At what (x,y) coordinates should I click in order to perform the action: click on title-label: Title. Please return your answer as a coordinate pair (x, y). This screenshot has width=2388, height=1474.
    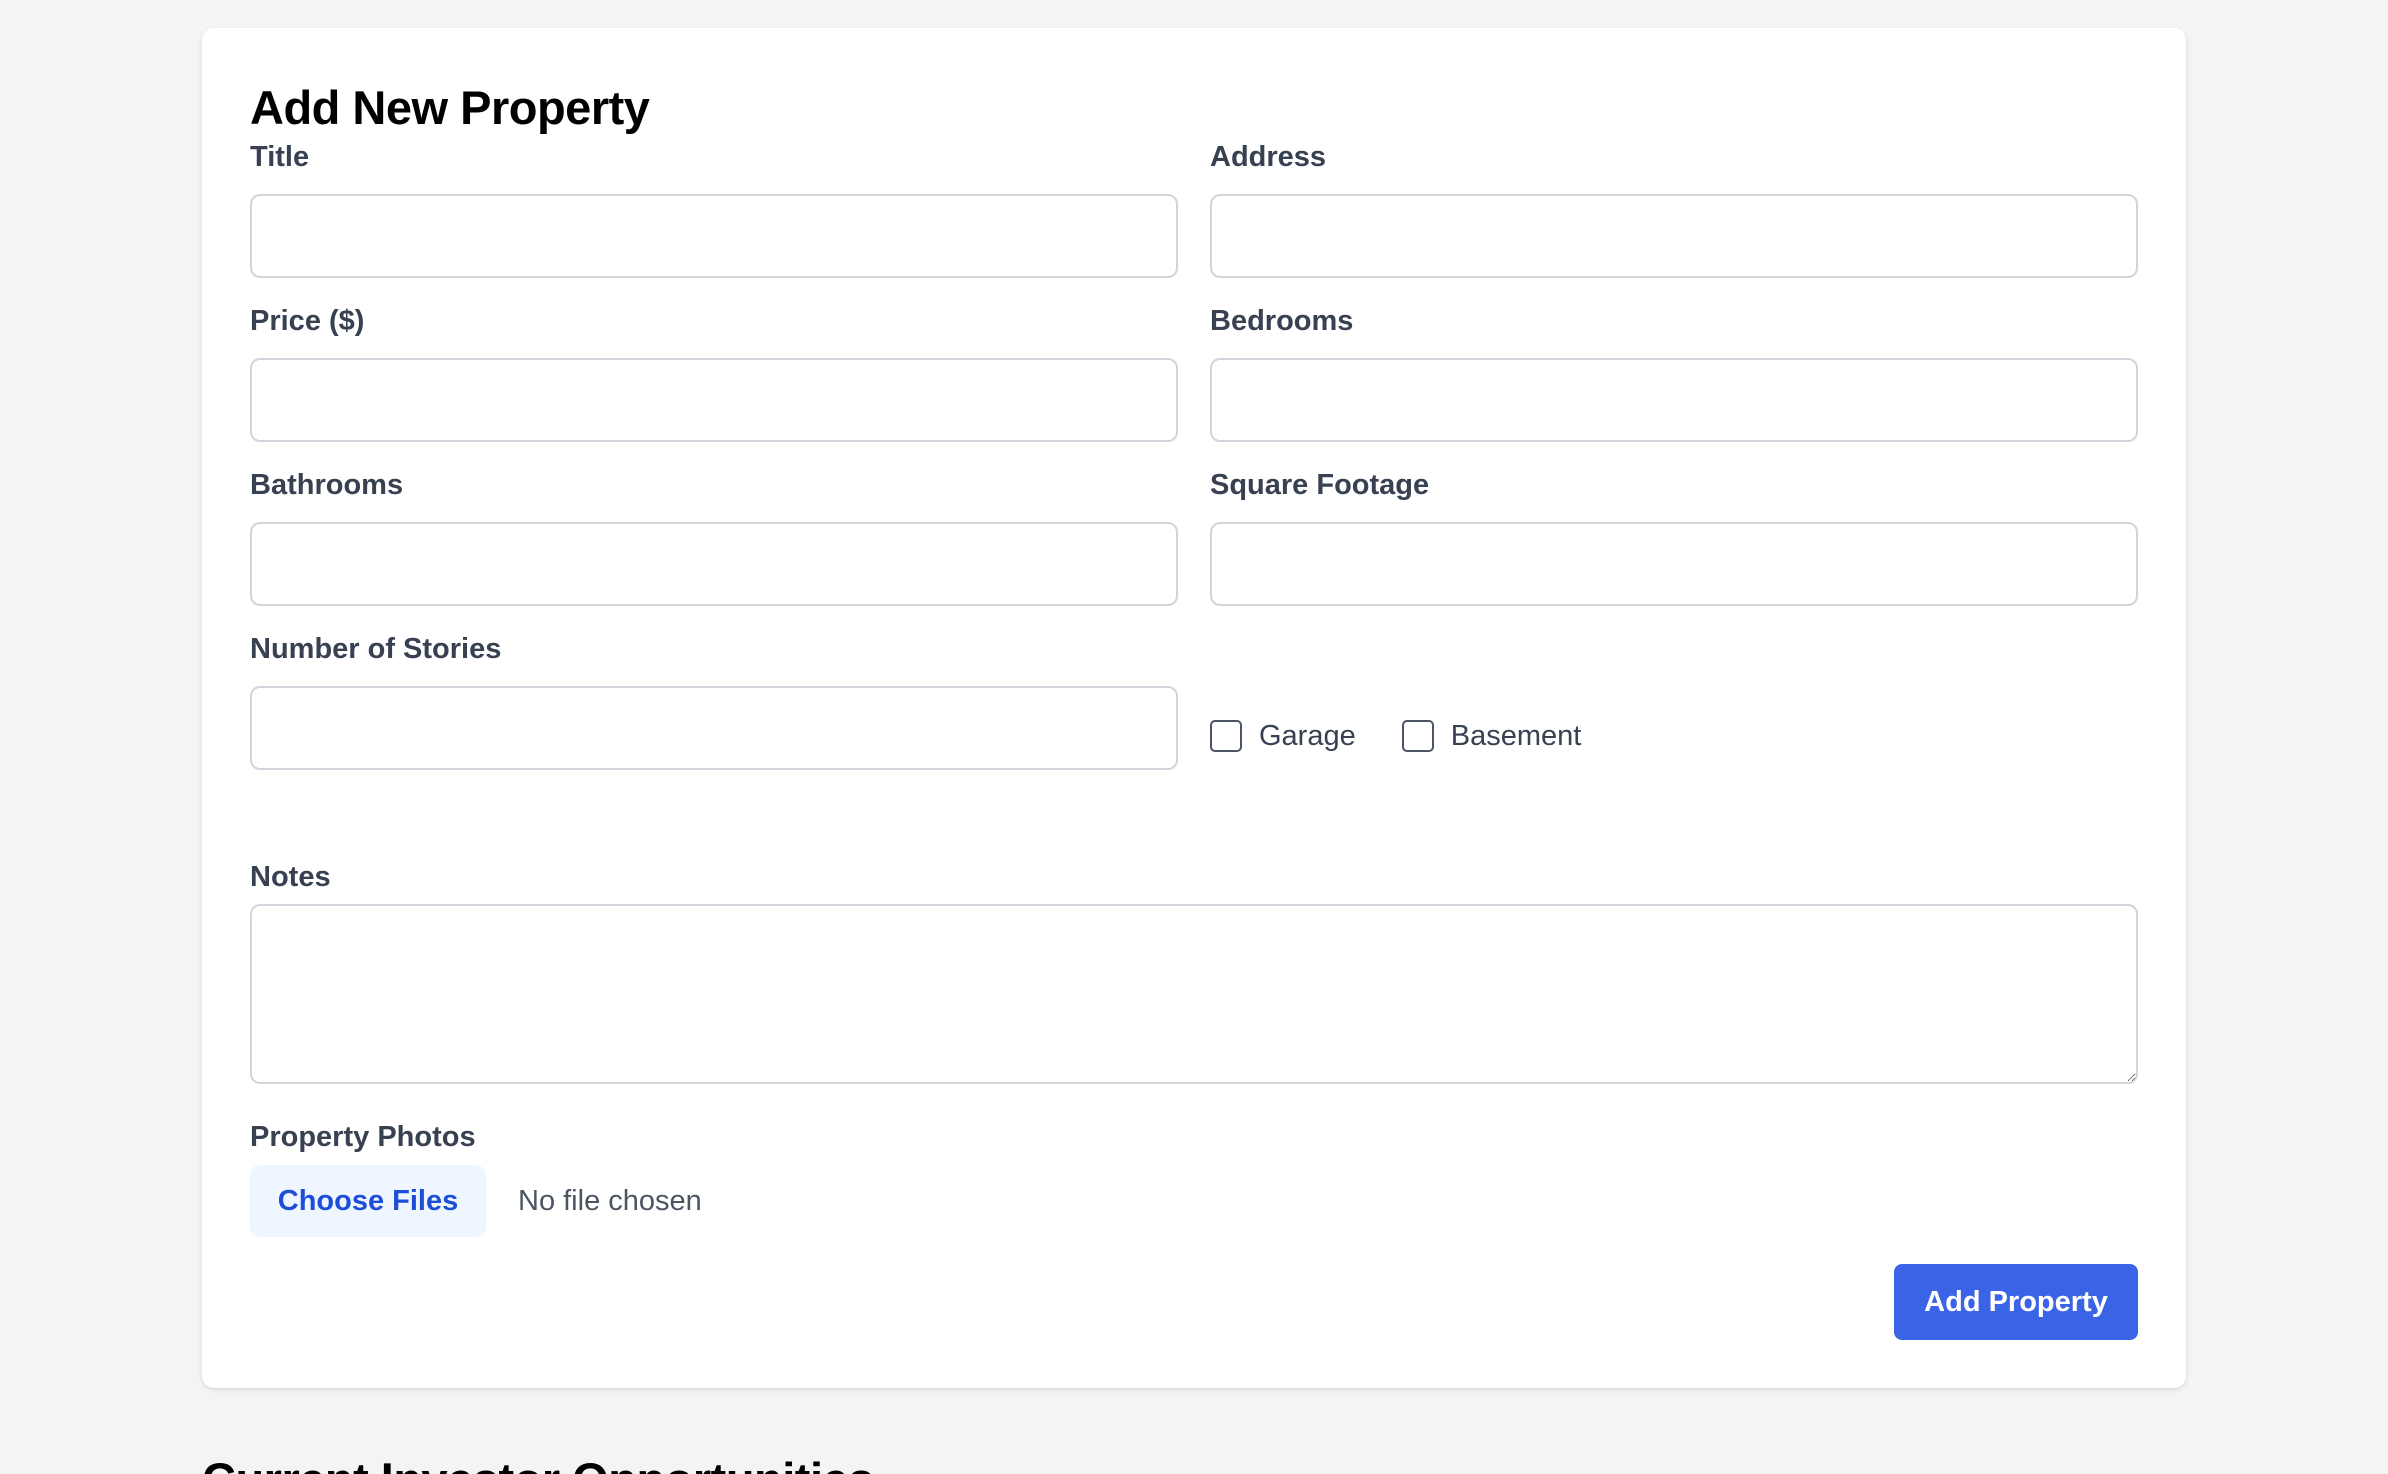
    Looking at the image, I should click on (280, 157).